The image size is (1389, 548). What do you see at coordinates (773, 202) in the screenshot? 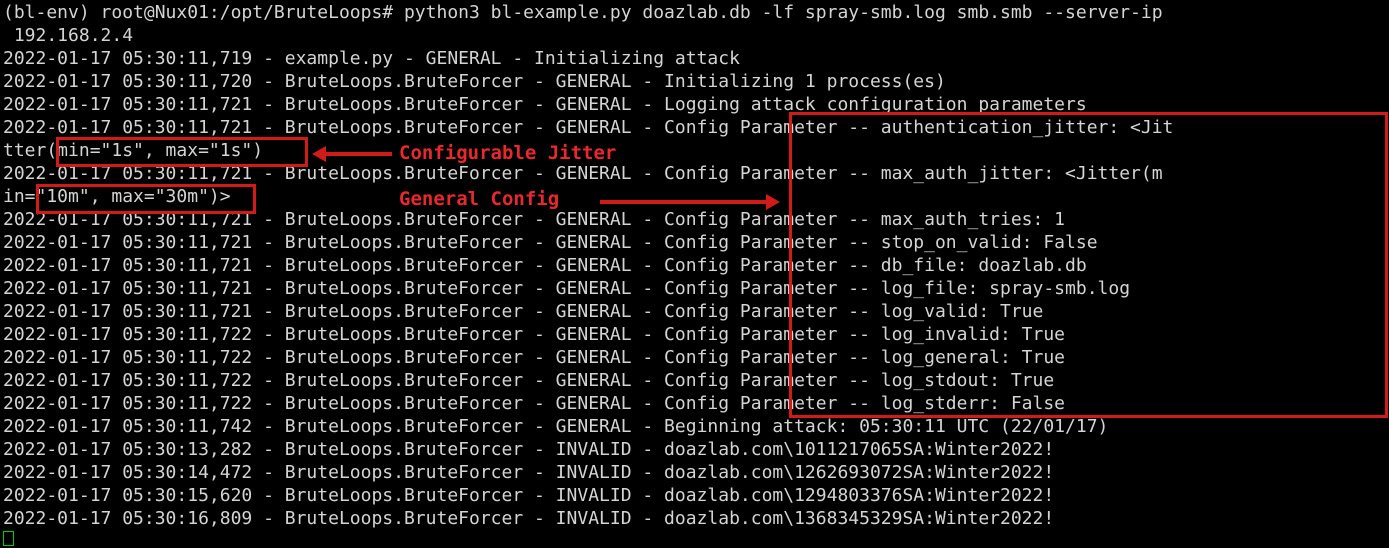
I see `general-config-arrow-head-icon` at bounding box center [773, 202].